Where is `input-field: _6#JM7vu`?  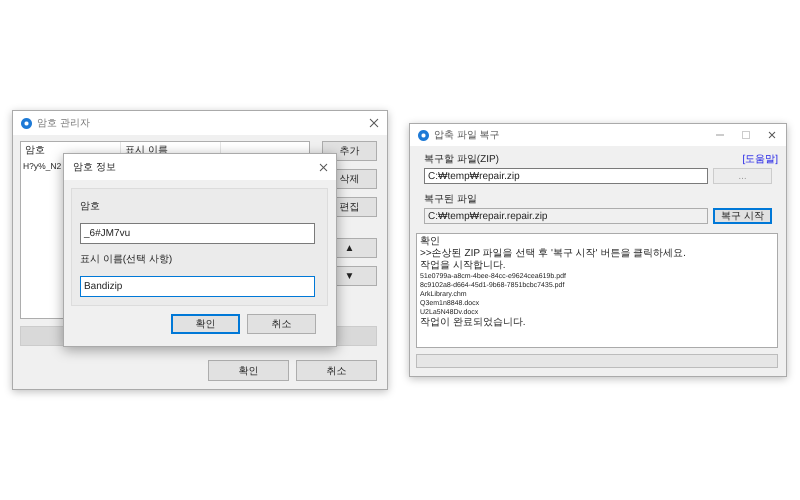 input-field: _6#JM7vu is located at coordinates (197, 233).